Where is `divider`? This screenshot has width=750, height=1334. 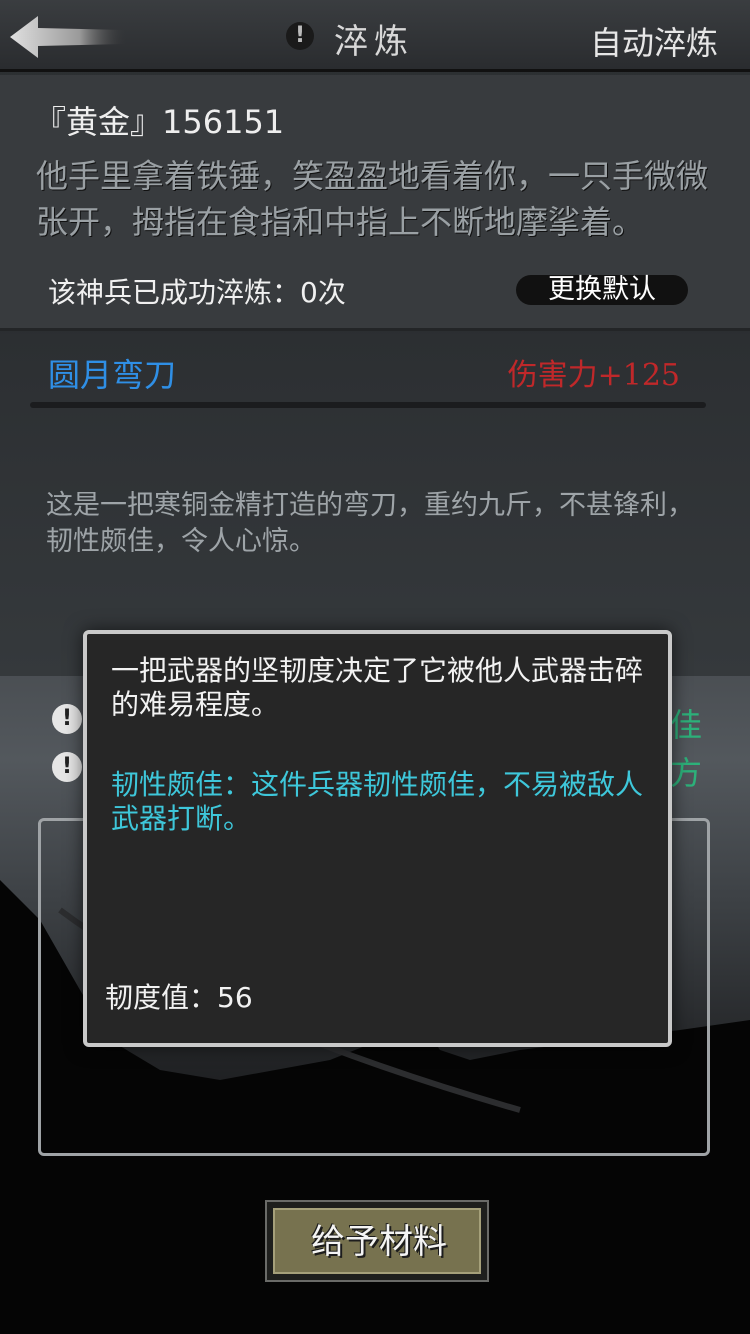 divider is located at coordinates (368, 405).